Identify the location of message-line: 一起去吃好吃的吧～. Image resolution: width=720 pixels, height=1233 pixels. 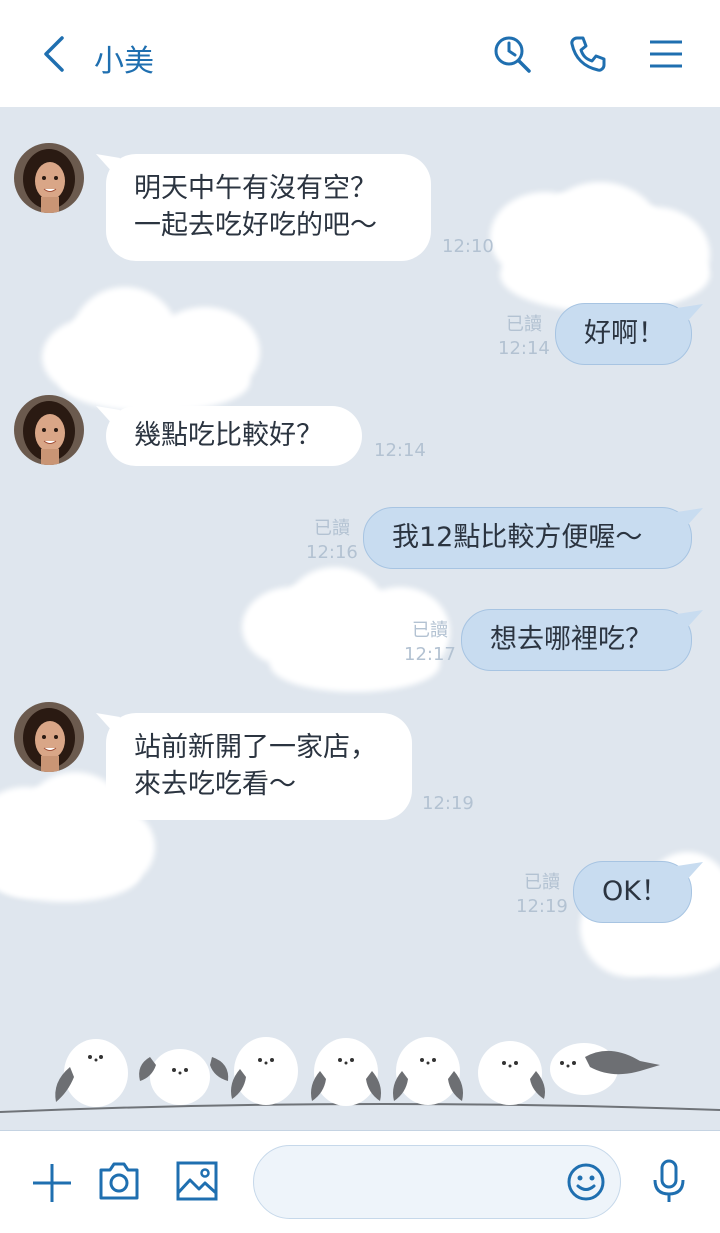
(255, 225).